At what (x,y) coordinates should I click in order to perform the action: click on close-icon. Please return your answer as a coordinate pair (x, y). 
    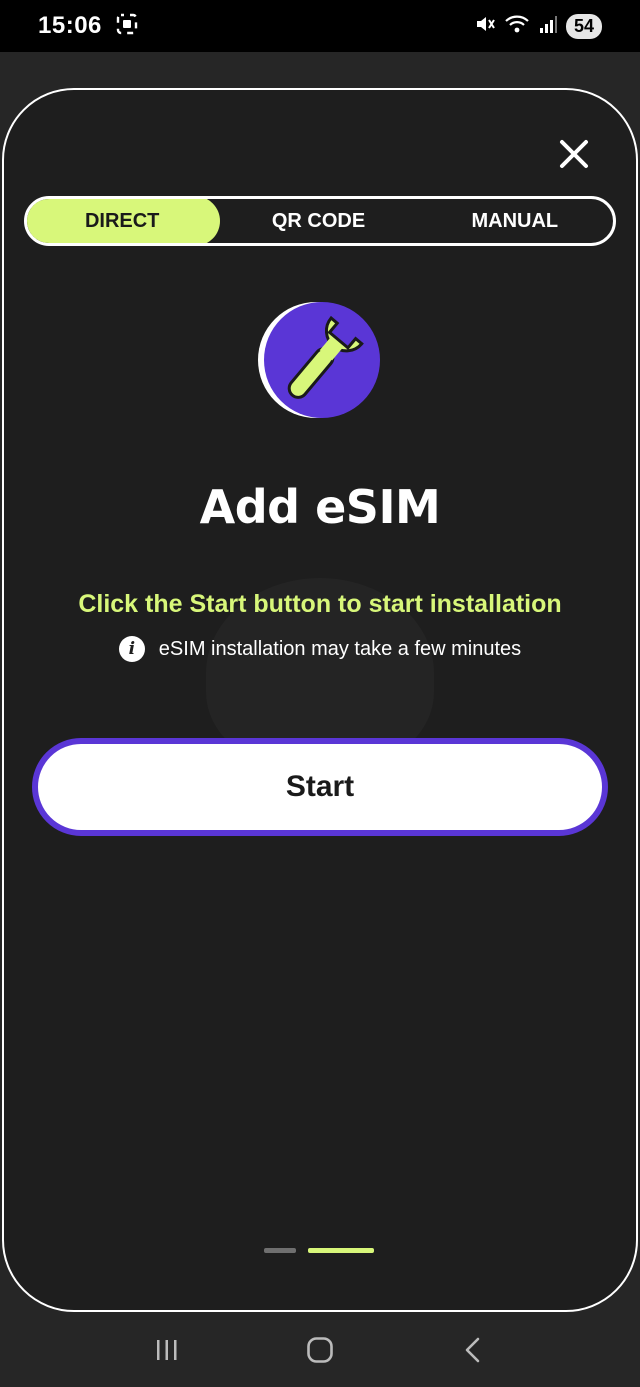
    Looking at the image, I should click on (574, 154).